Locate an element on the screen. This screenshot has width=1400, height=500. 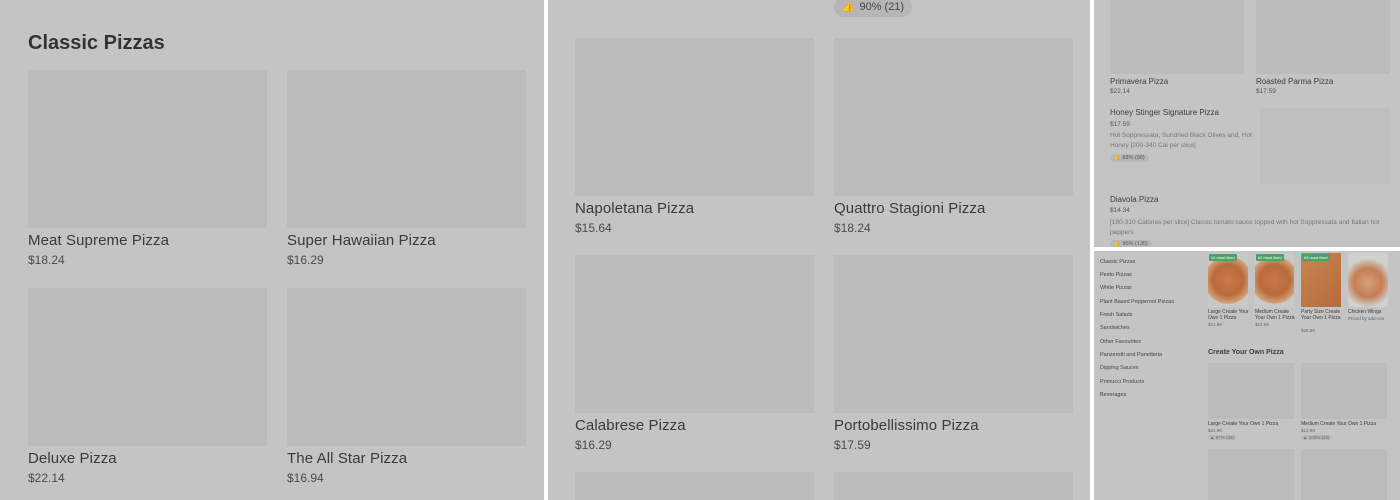
item-price: $15.64 is located at coordinates (593, 228).